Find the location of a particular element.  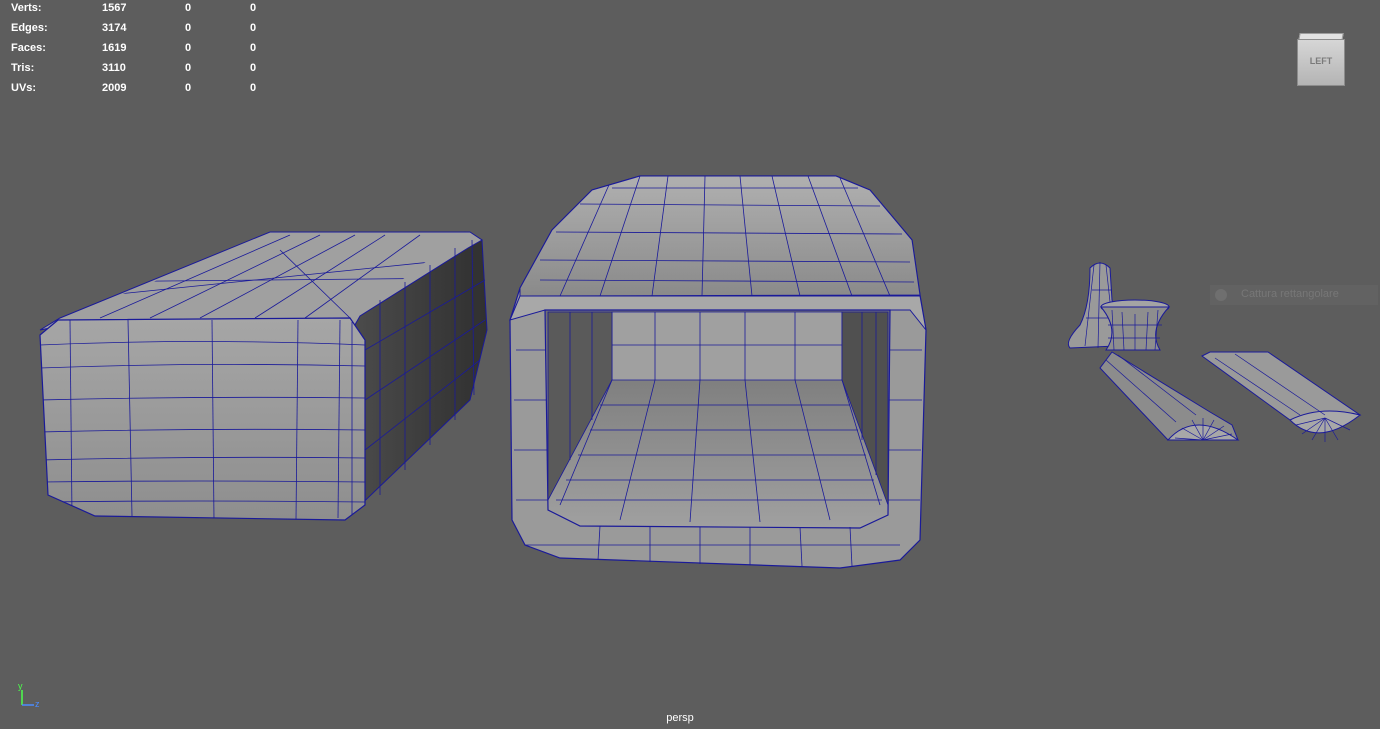

hud-value-object: 3110 is located at coordinates (114, 68).